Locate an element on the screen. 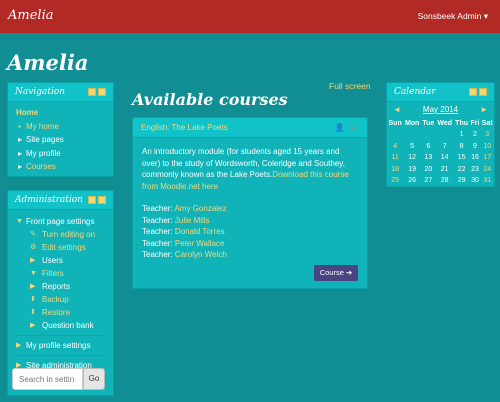 Image resolution: width=500 pixels, height=402 pixels. nav-item-courses: ▸ Courses is located at coordinates (60, 167).